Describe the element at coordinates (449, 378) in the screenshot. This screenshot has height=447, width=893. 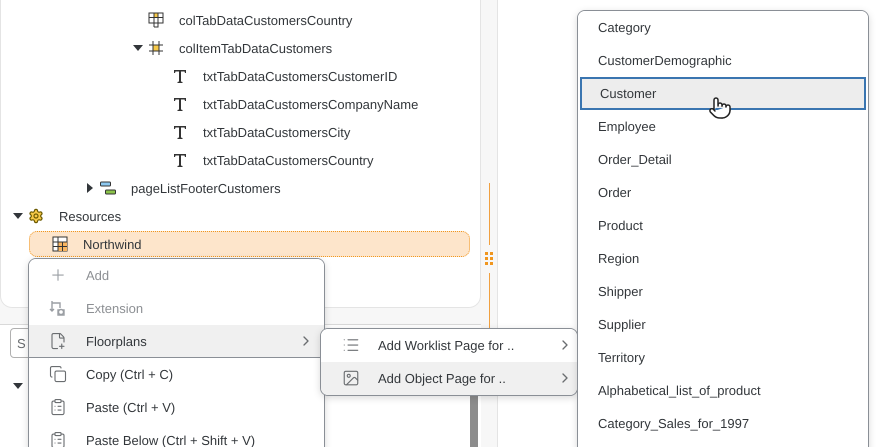
I see `menu-item: Add Object Page for ..` at that location.